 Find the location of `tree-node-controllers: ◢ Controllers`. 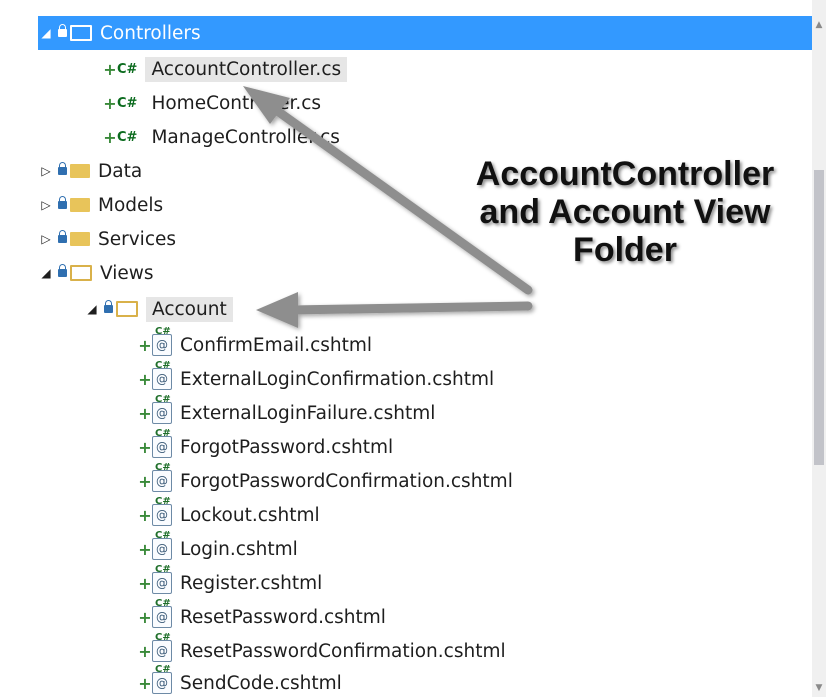

tree-node-controllers: ◢ Controllers is located at coordinates (425, 33).